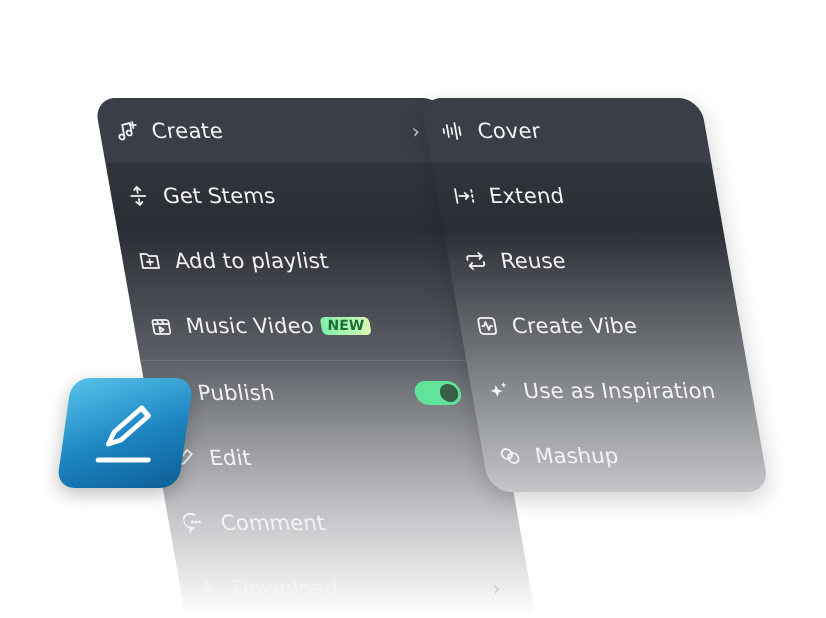 This screenshot has height=618, width=826. What do you see at coordinates (187, 130) in the screenshot?
I see `menu-item-label: Create` at bounding box center [187, 130].